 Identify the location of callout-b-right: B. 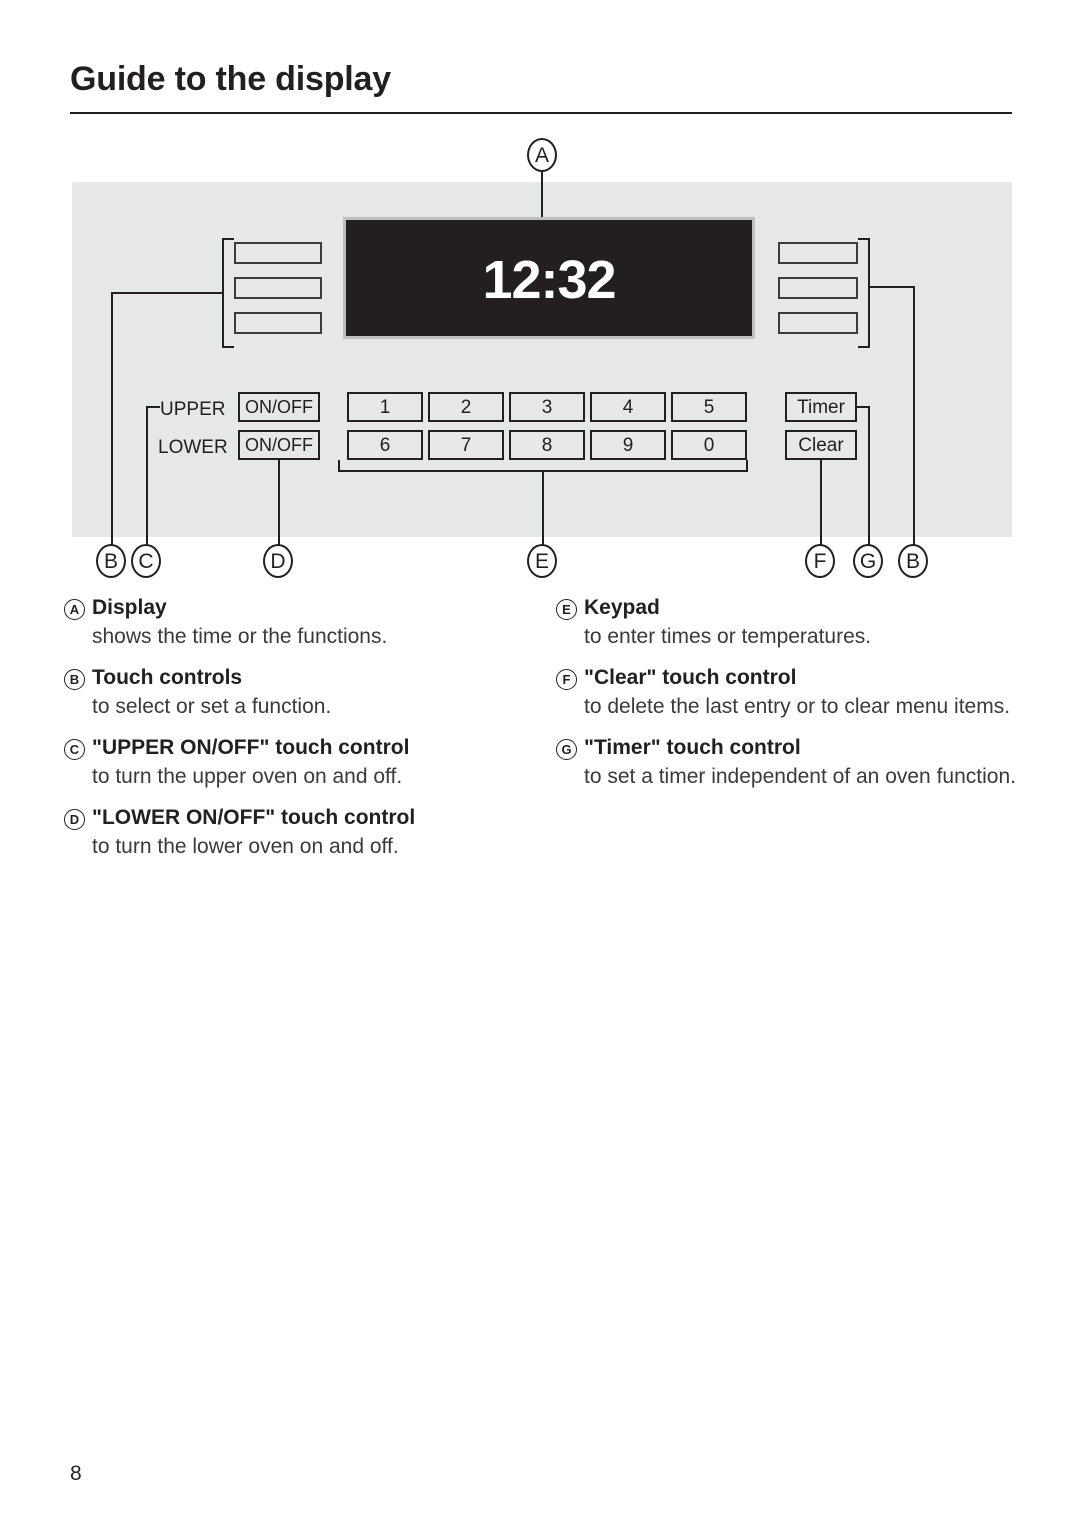
(913, 561).